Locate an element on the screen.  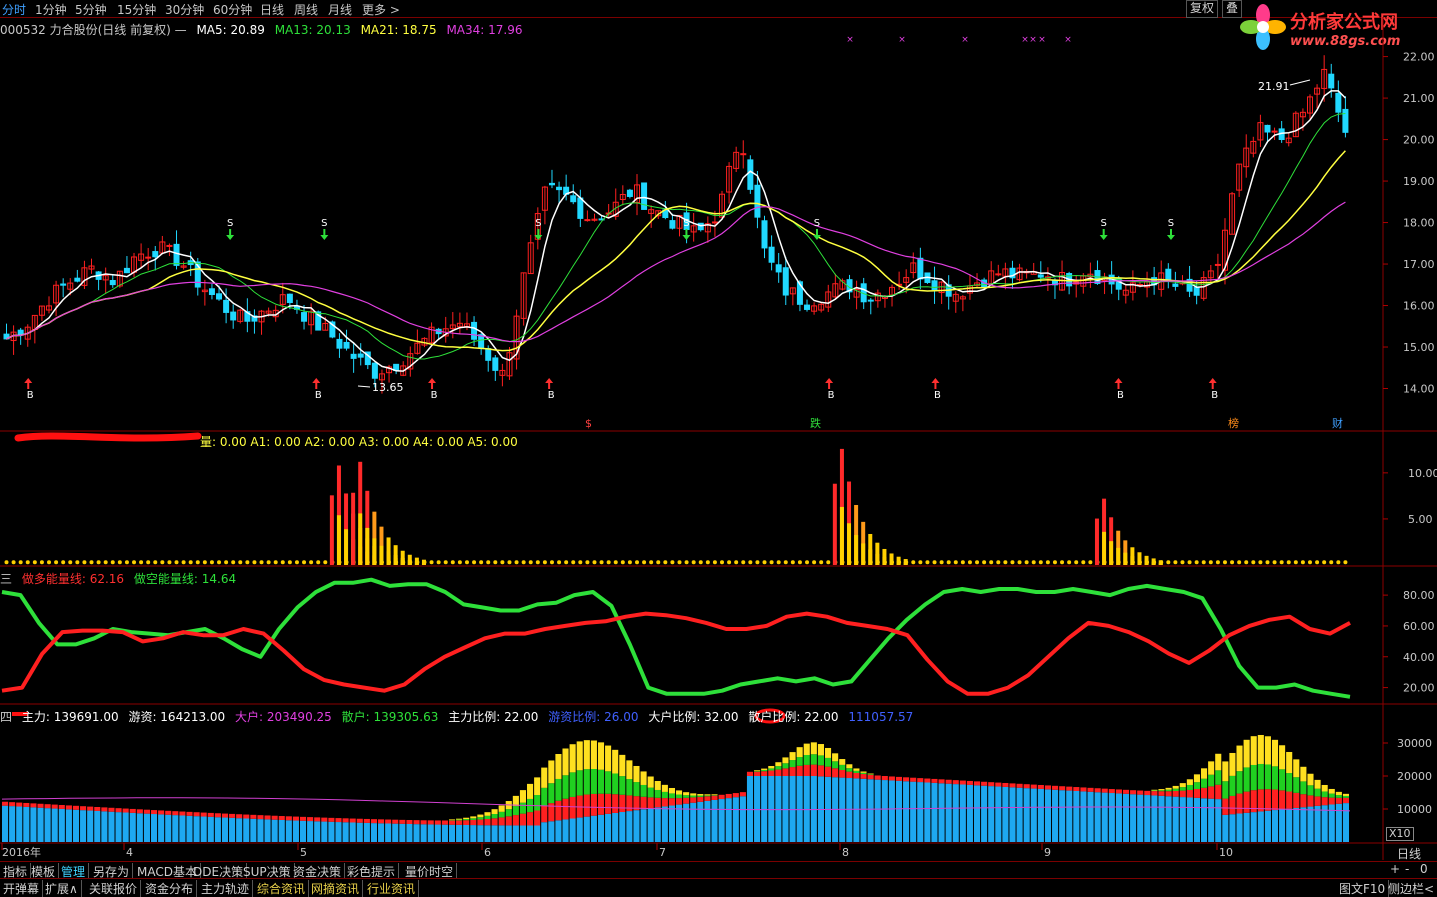
f10-button: 图文F10 is located at coordinates (1363, 888).